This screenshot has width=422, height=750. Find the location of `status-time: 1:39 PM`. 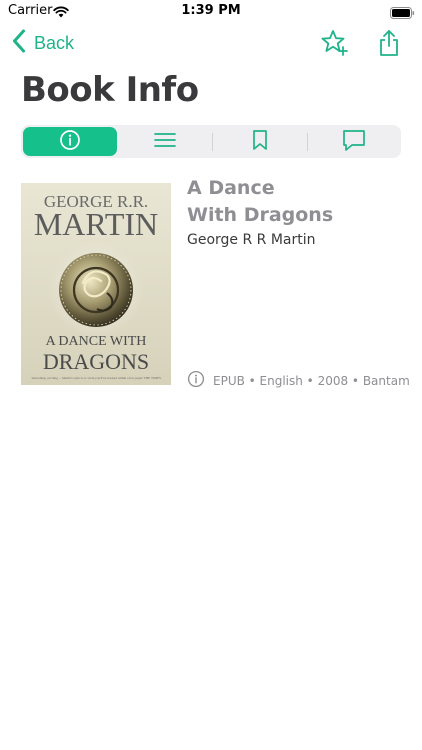

status-time: 1:39 PM is located at coordinates (211, 10).